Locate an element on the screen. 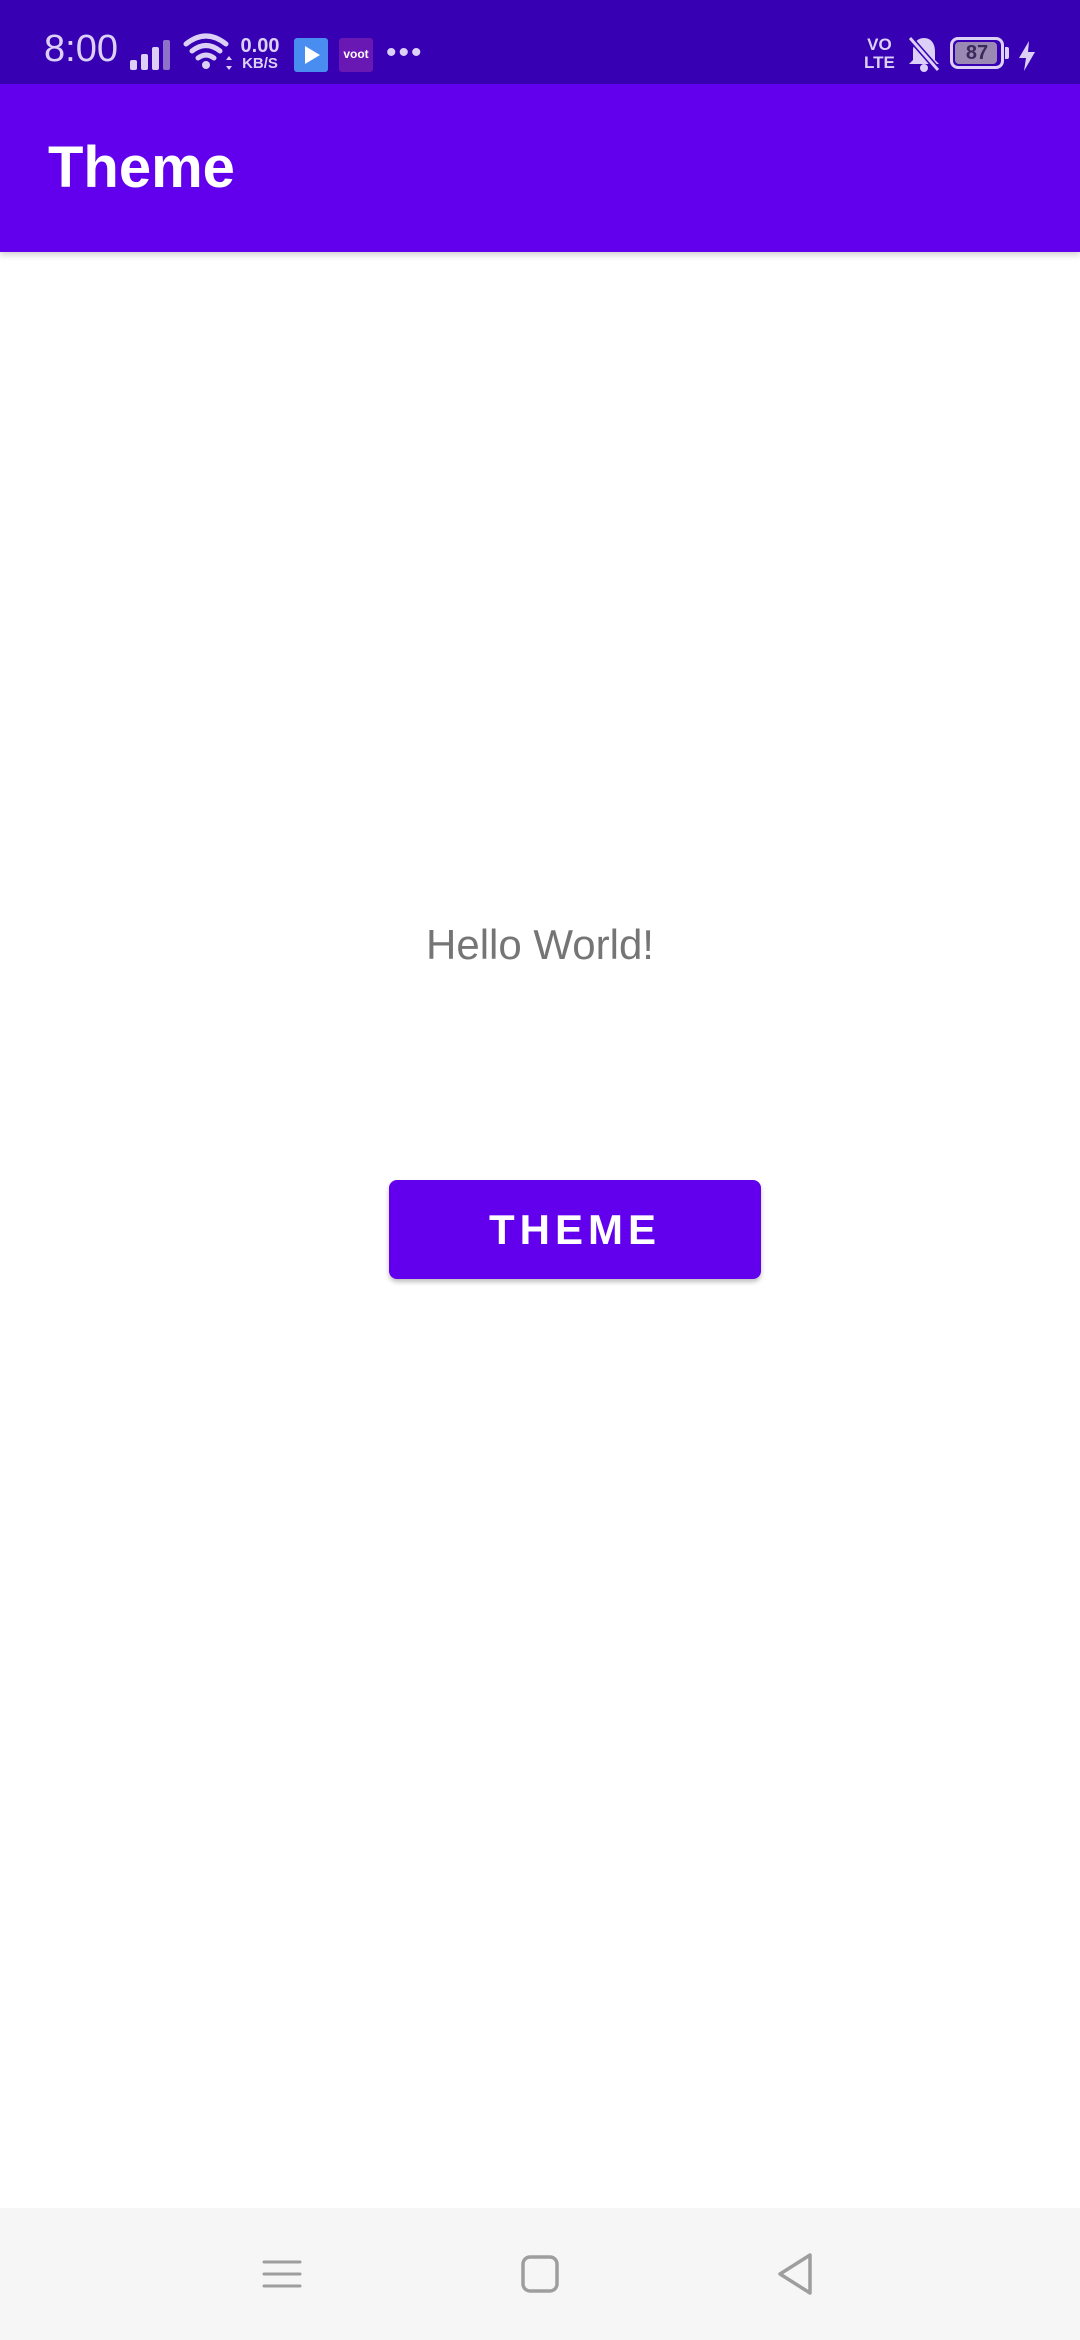 This screenshot has height=2340, width=1080. navigation-bar is located at coordinates (540, 2274).